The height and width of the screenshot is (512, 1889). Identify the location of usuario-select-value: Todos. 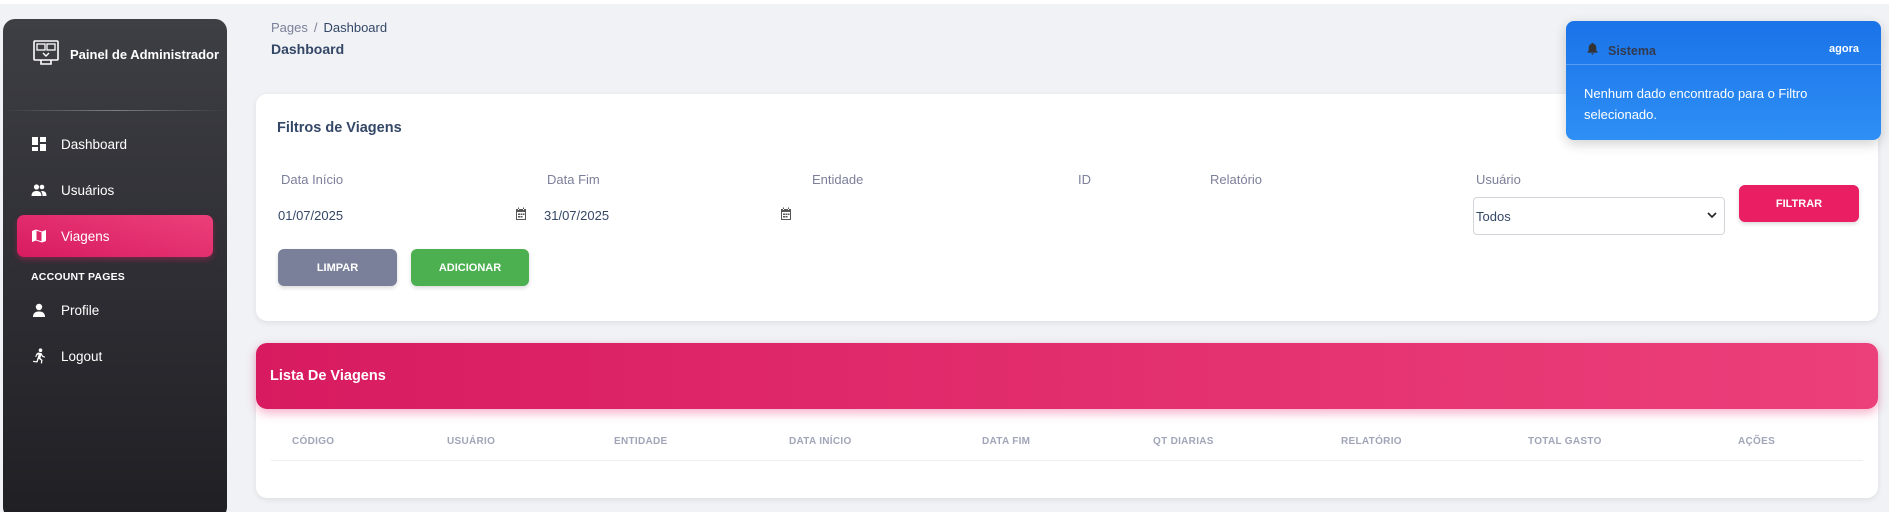
(1493, 216).